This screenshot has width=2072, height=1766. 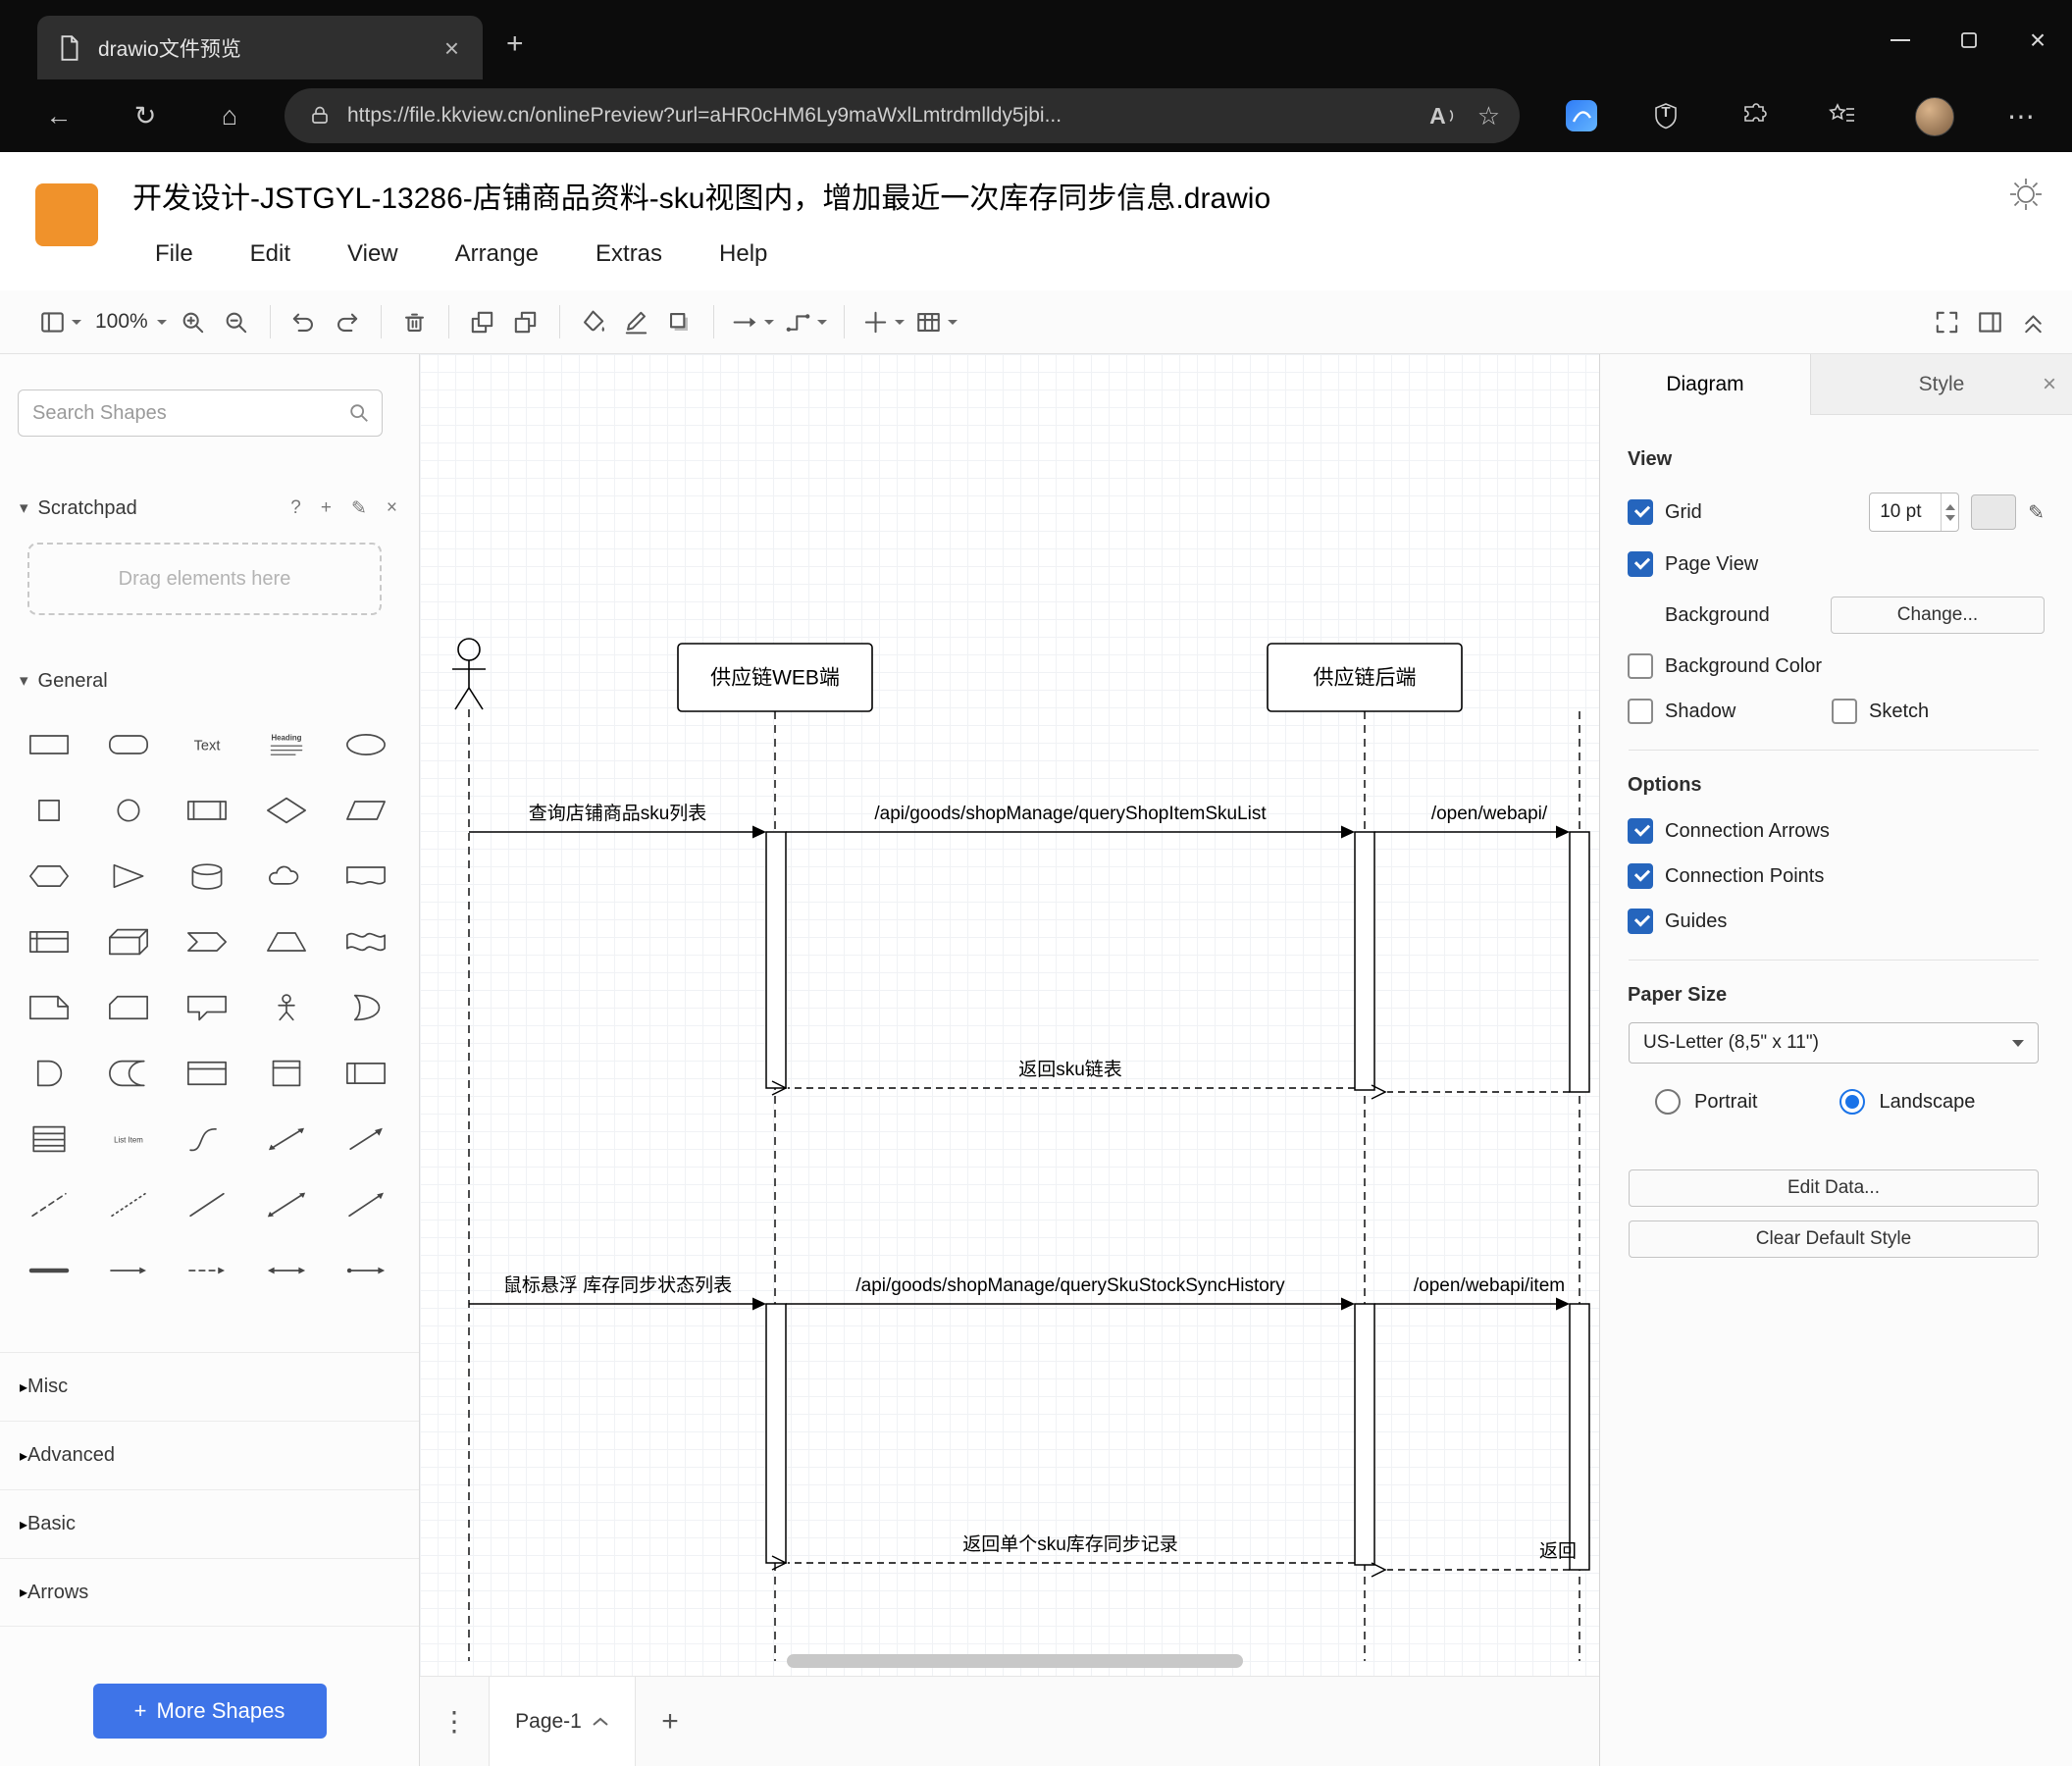 What do you see at coordinates (236, 321) in the screenshot?
I see `zoom-out-button` at bounding box center [236, 321].